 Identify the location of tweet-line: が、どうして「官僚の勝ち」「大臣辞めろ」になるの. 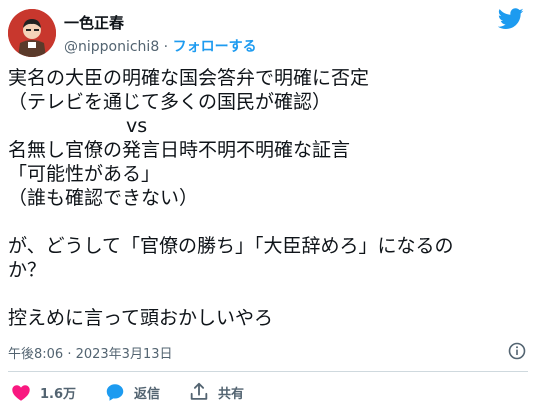
(231, 246).